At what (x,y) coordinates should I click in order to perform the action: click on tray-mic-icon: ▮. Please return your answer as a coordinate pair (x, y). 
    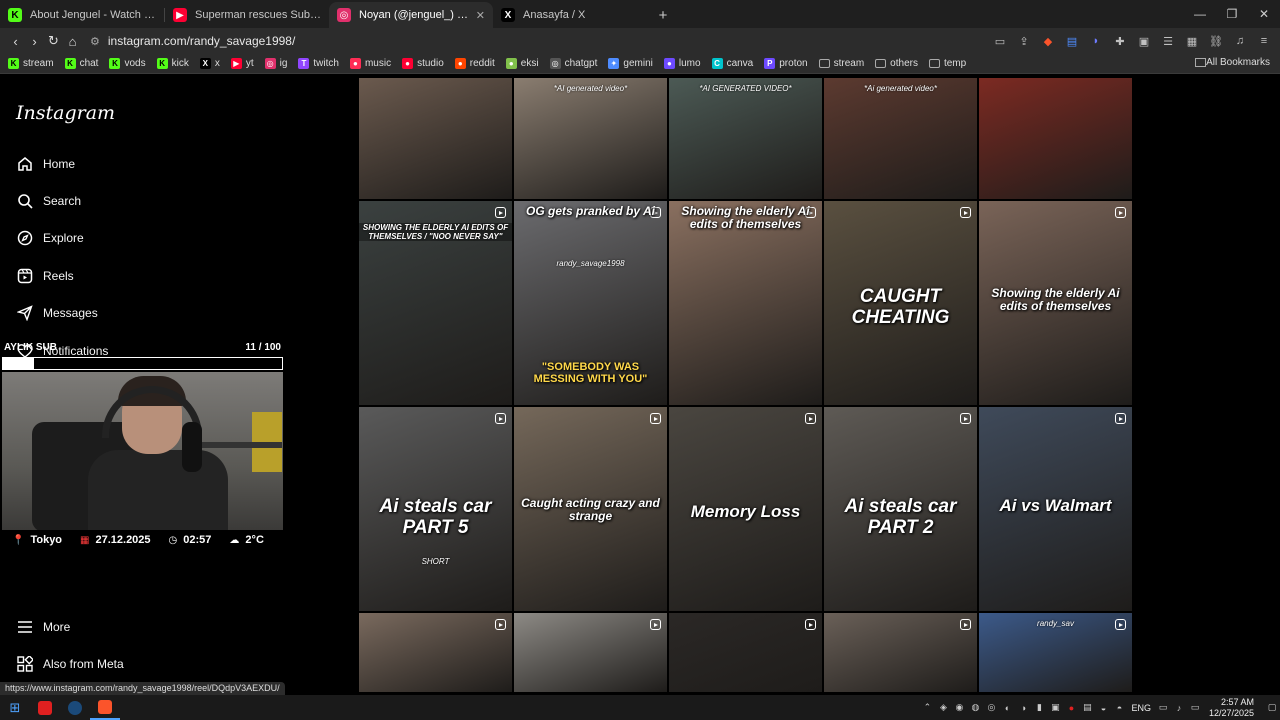
    Looking at the image, I should click on (1039, 707).